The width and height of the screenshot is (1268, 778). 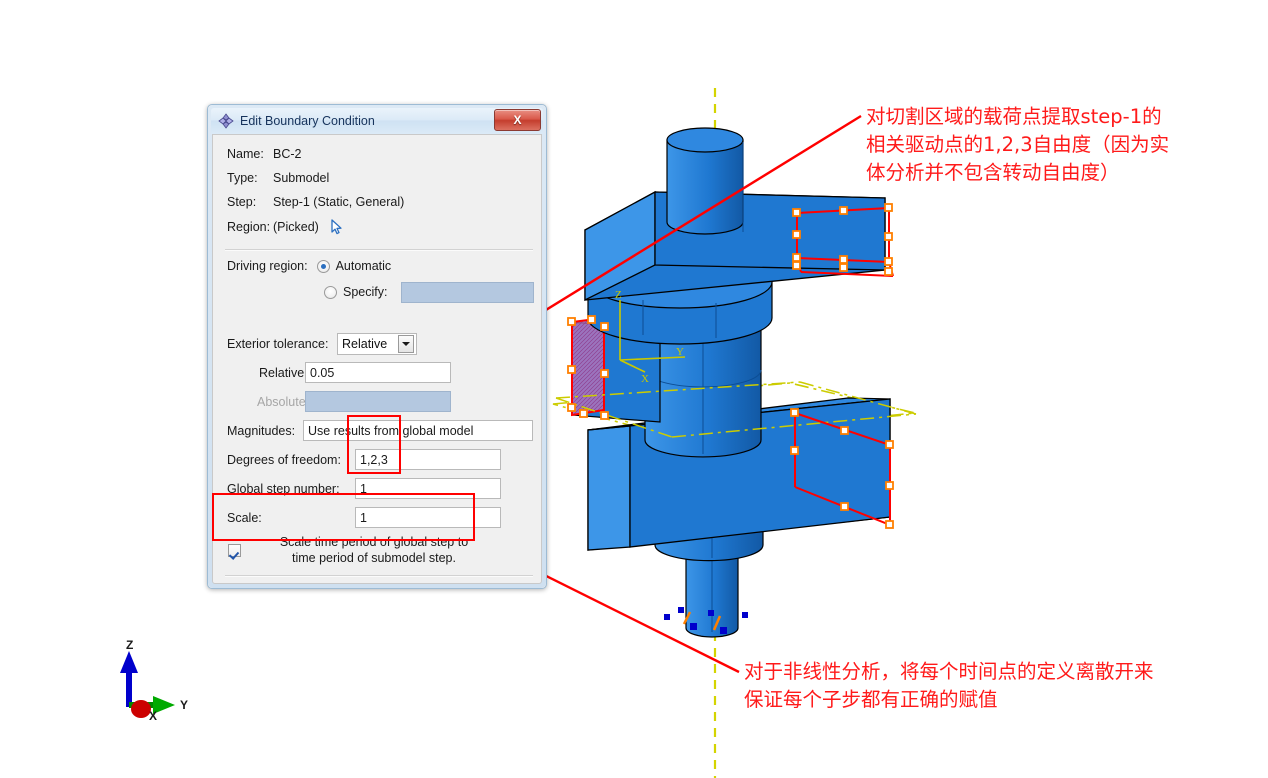 I want to click on row-dof: Degrees of freedom:, so click(x=284, y=460).